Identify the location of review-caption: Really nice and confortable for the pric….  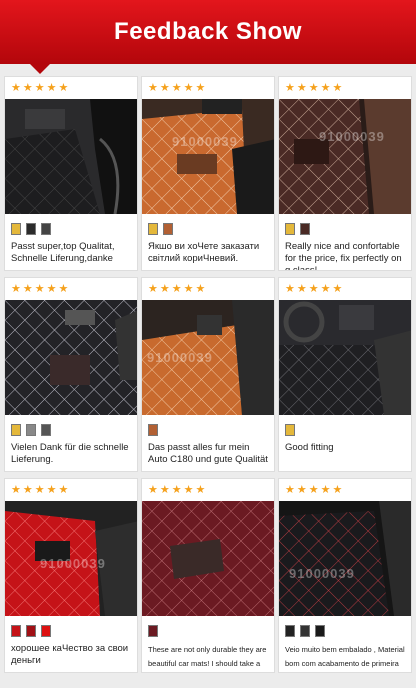
(343, 256).